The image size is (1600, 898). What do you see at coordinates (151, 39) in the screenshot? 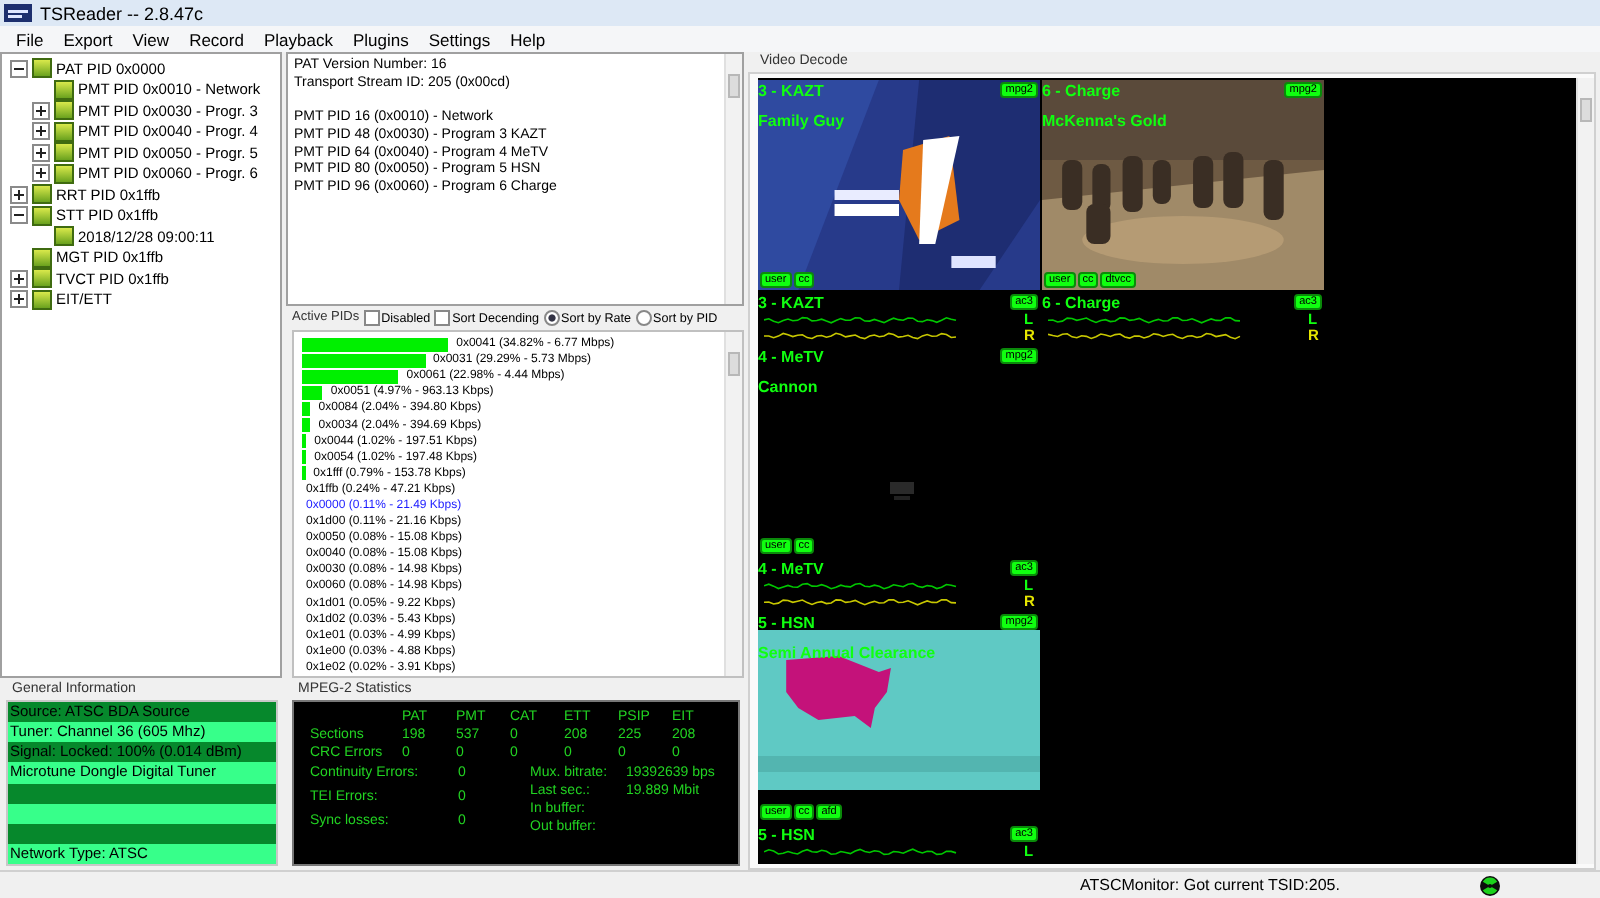
I see `menu-item: View` at bounding box center [151, 39].